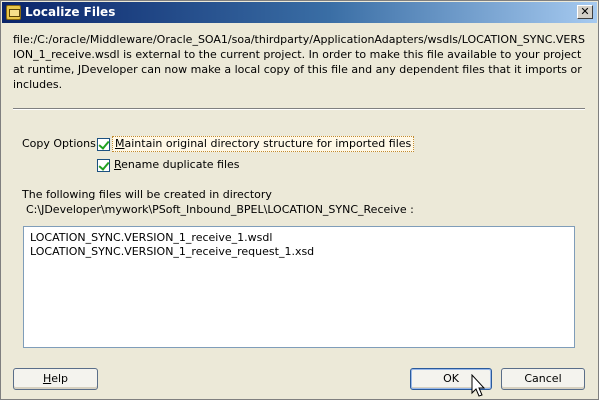 This screenshot has height=400, width=599. I want to click on list-item: LOCATION_SYNC.VERSION_1_receive_1.wsdl, so click(299, 238).